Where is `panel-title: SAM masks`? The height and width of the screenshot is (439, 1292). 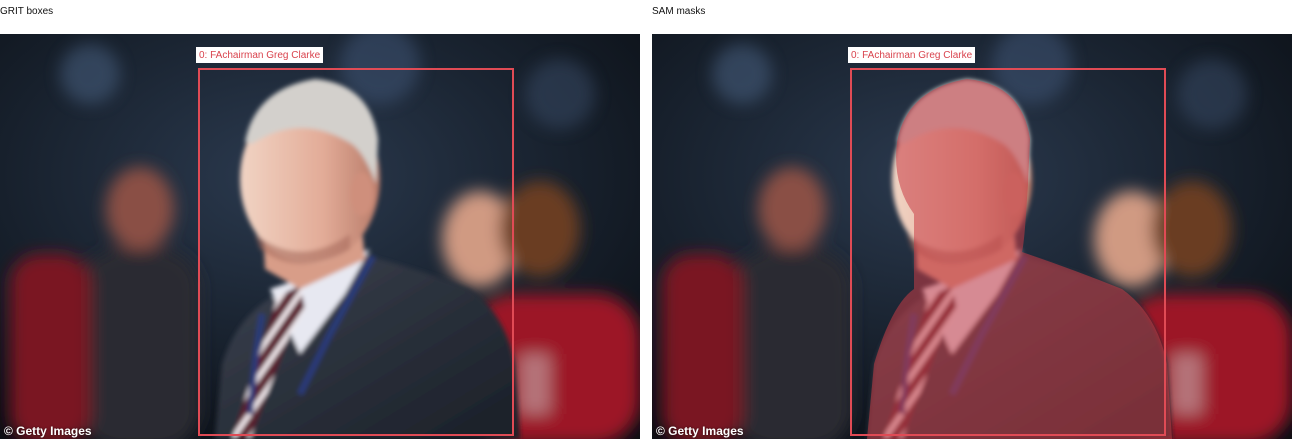
panel-title: SAM masks is located at coordinates (679, 11).